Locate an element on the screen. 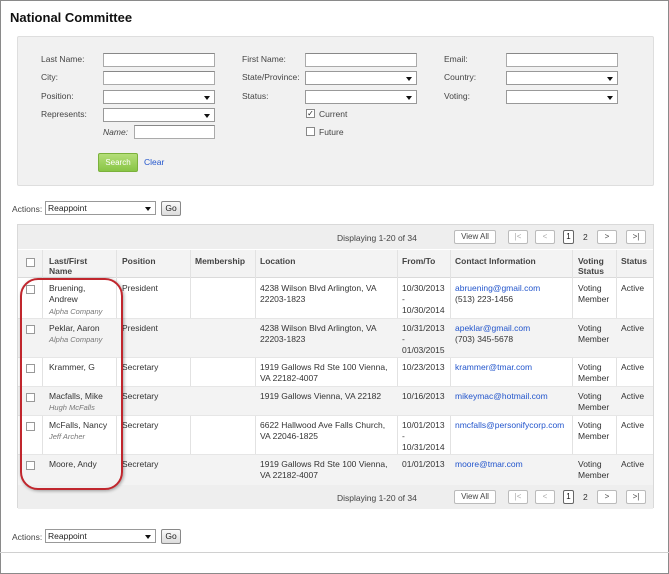 This screenshot has width=669, height=574. col-membership: Membership is located at coordinates (220, 261).